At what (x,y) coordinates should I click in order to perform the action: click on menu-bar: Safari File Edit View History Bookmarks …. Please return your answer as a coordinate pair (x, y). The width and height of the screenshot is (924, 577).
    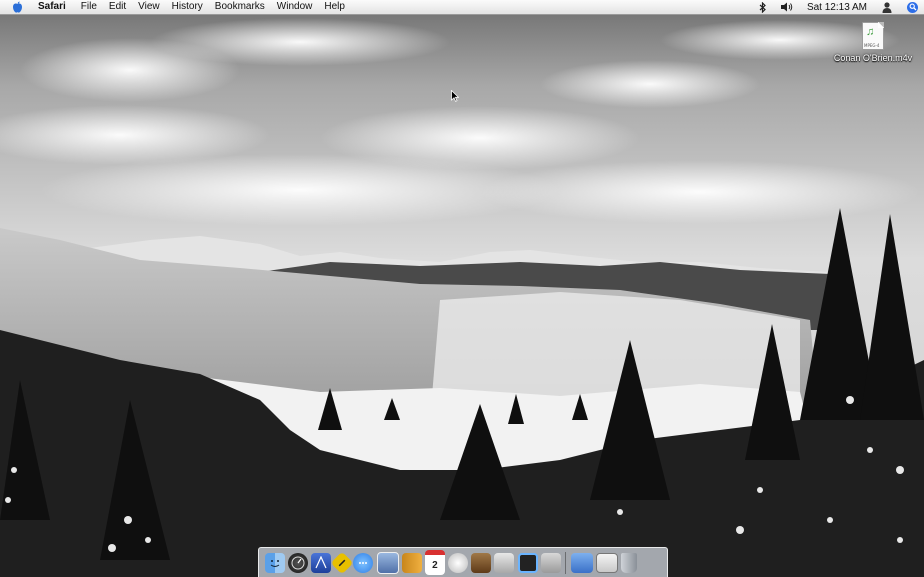
    Looking at the image, I should click on (462, 7).